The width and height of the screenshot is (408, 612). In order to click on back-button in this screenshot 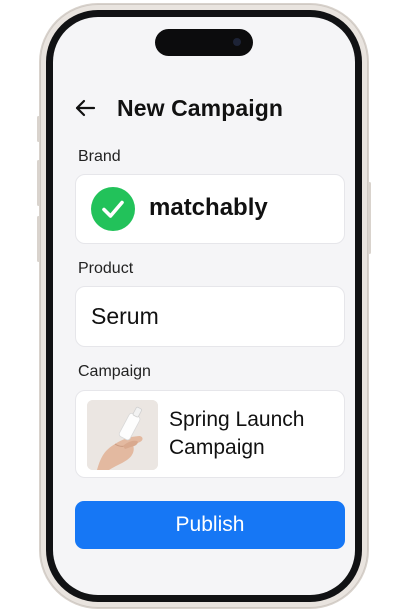, I will do `click(85, 108)`.